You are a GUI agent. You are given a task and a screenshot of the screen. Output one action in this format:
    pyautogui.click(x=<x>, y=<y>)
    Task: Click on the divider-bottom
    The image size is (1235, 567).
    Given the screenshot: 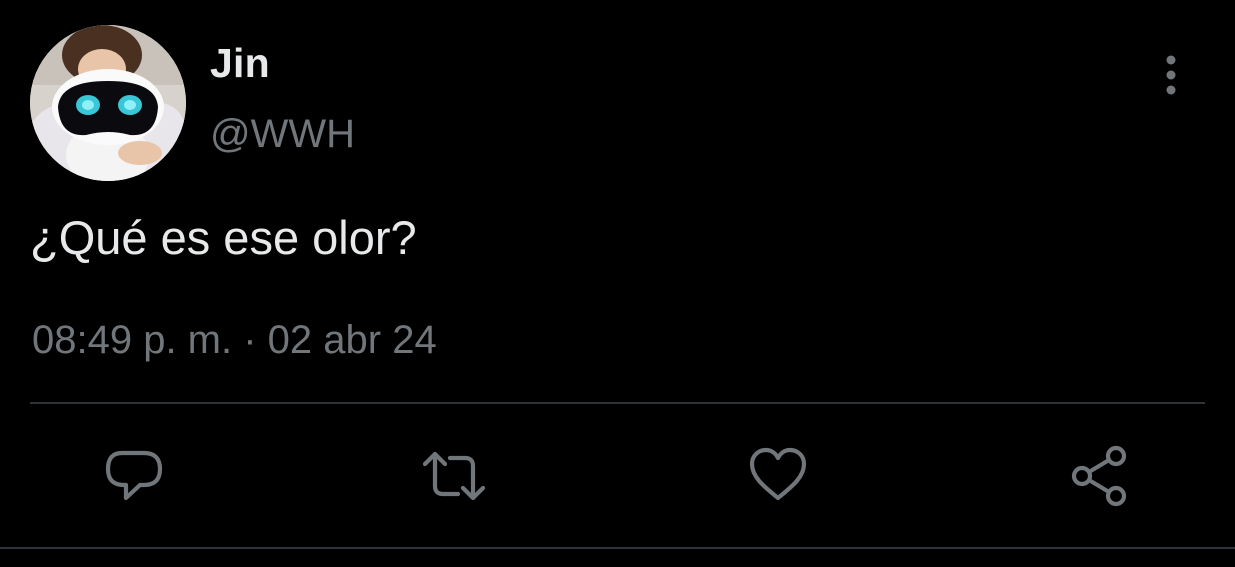 What is the action you would take?
    pyautogui.click(x=617, y=548)
    